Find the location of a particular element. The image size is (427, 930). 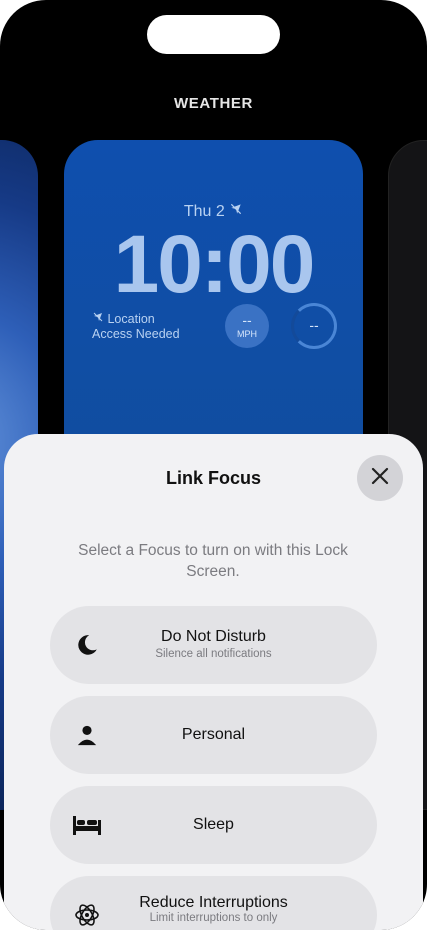

focus-option-subtitle: Silence all notifications is located at coordinates (213, 654).